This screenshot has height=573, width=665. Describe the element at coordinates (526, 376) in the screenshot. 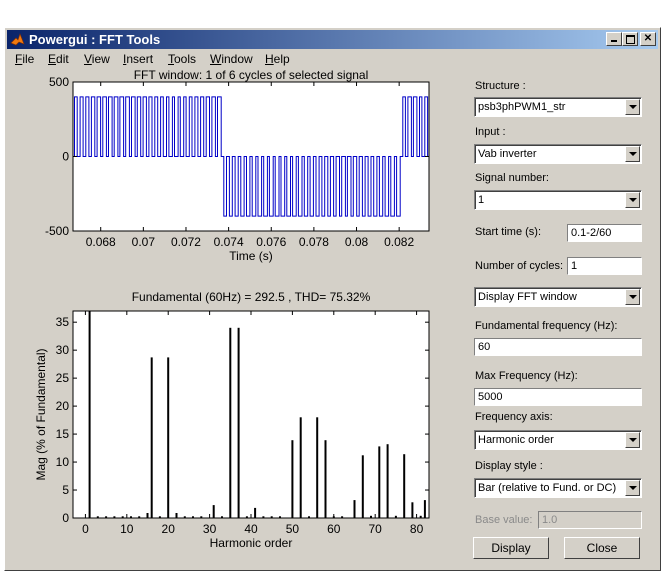

I see `max-frequency-label: Max Frequency (Hz):` at that location.